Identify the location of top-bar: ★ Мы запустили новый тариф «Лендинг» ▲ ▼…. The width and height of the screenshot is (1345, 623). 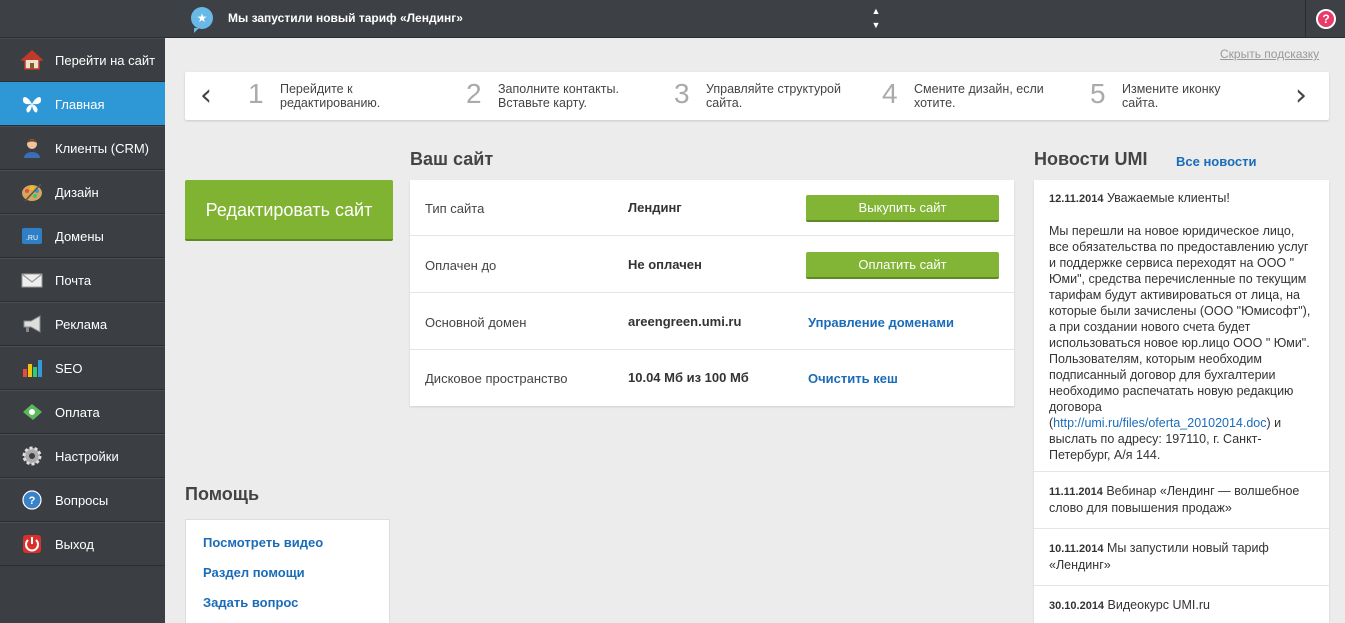
(672, 19).